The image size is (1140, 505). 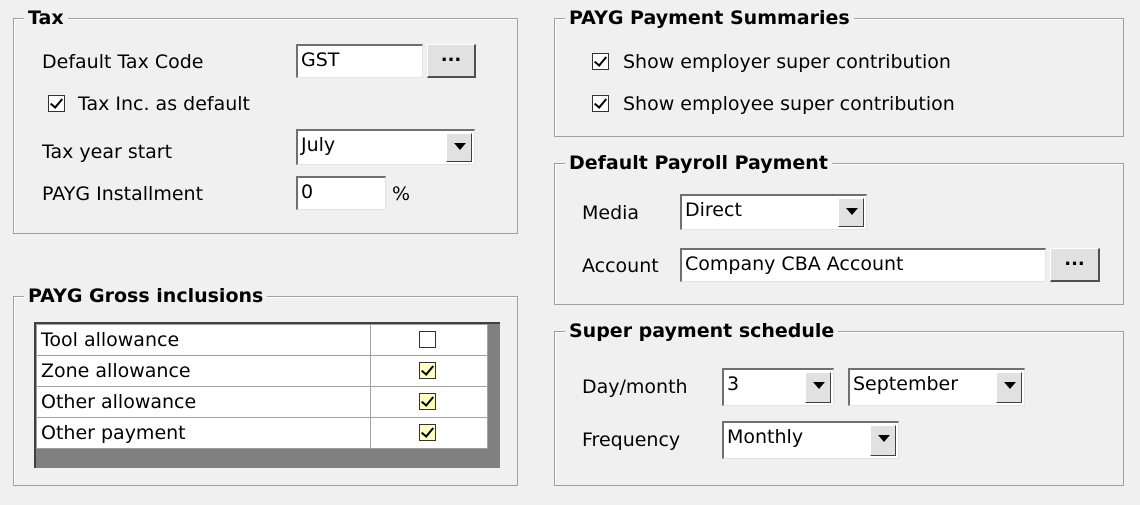 What do you see at coordinates (385, 147) in the screenshot?
I see `tax-year-start-select: July` at bounding box center [385, 147].